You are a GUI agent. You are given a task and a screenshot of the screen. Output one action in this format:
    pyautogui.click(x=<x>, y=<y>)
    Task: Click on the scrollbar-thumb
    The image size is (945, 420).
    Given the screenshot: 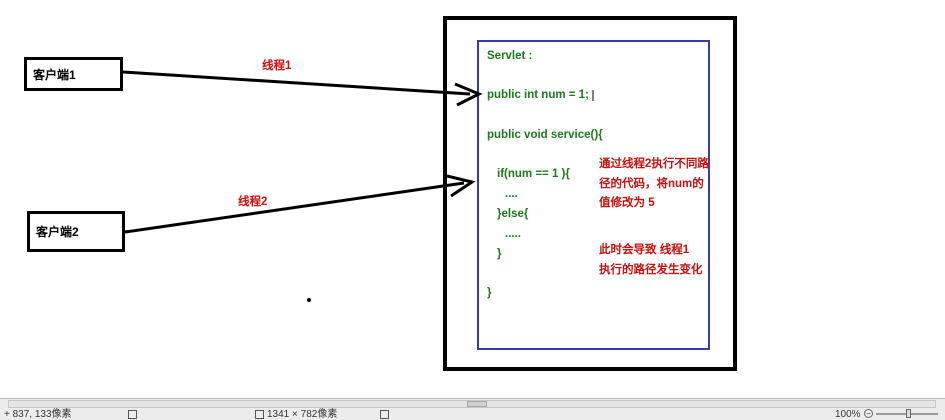 What is the action you would take?
    pyautogui.click(x=477, y=404)
    